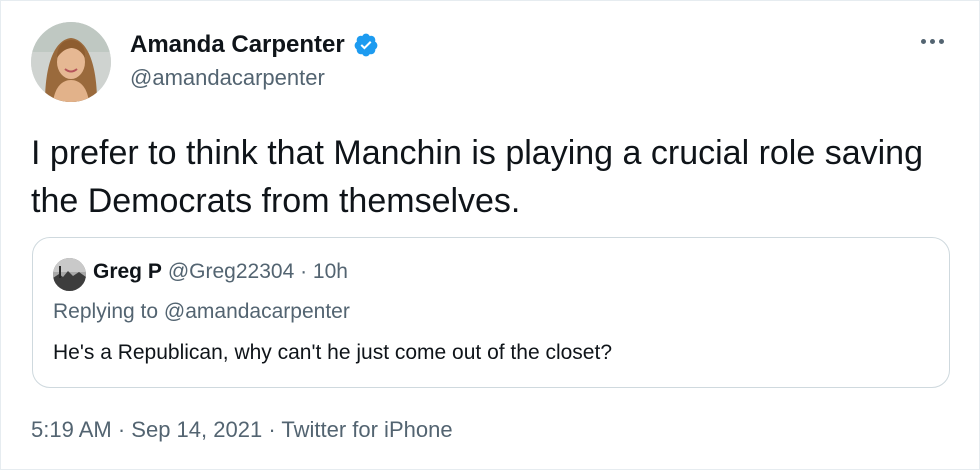 The height and width of the screenshot is (470, 980). Describe the element at coordinates (366, 45) in the screenshot. I see `verified-badge-icon` at that location.